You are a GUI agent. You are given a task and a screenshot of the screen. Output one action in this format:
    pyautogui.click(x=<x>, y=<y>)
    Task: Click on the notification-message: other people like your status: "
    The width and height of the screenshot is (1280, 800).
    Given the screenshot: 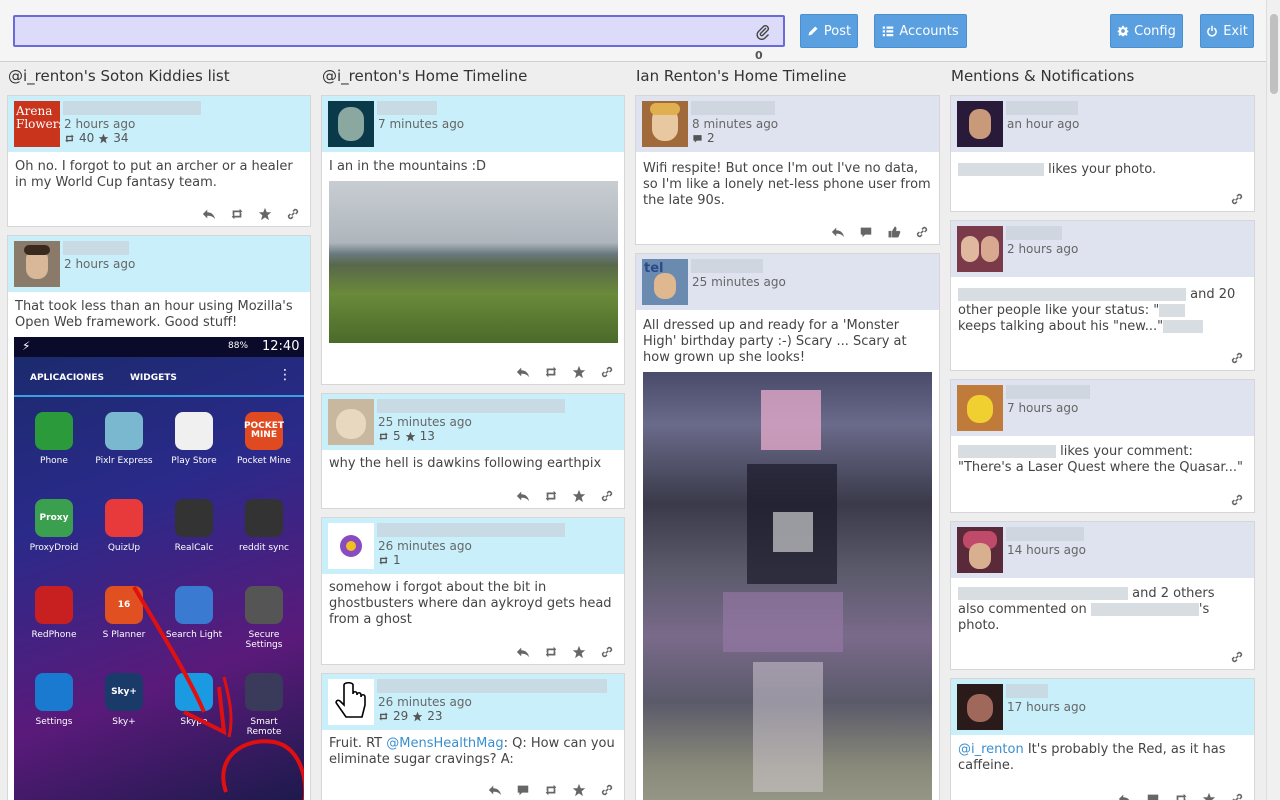 What is the action you would take?
    pyautogui.click(x=1059, y=310)
    